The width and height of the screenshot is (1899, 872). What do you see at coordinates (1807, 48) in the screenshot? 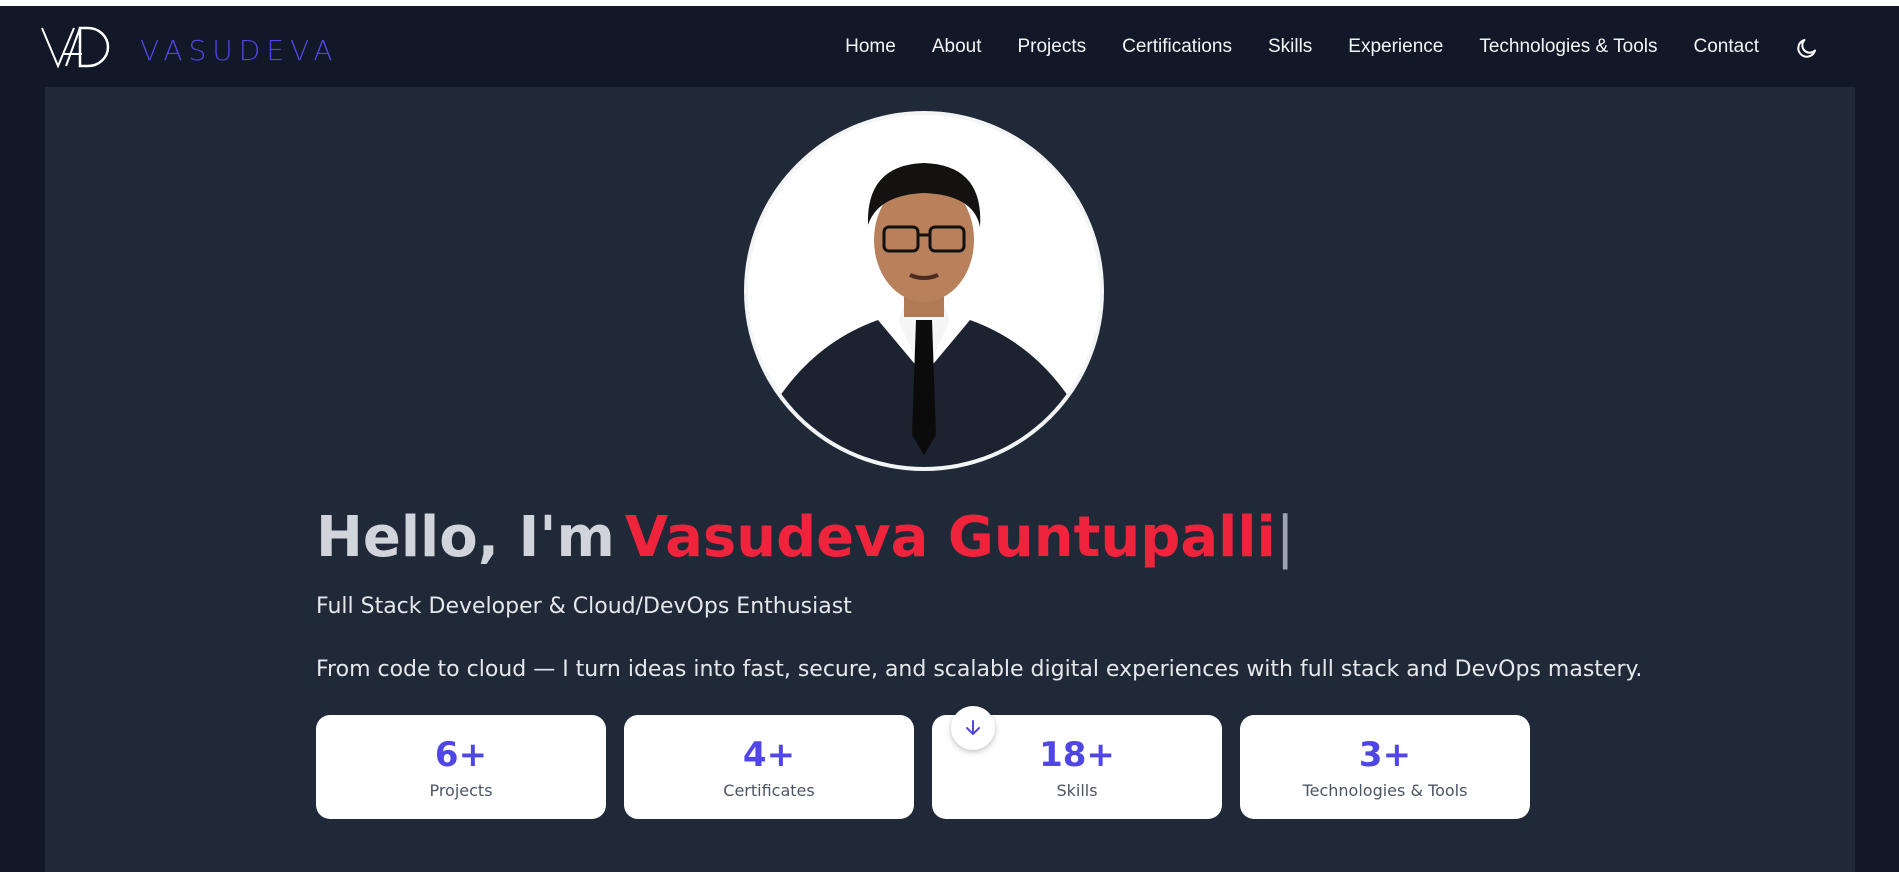
I see `moon-icon` at bounding box center [1807, 48].